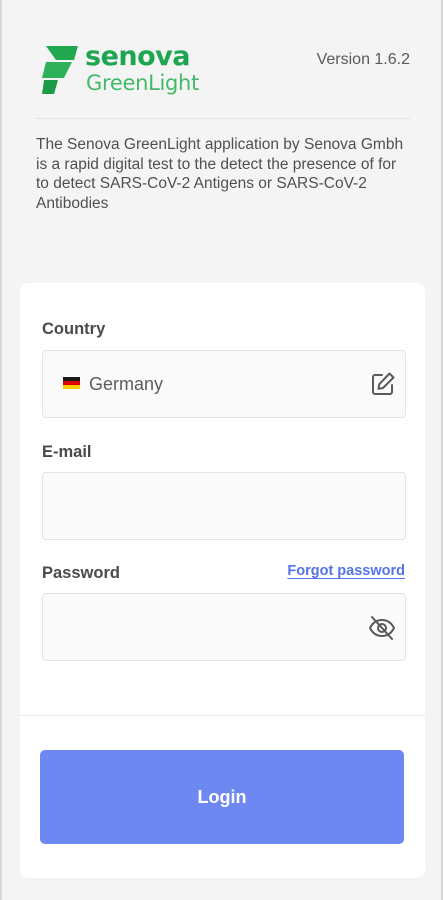  What do you see at coordinates (223, 118) in the screenshot?
I see `header-divider` at bounding box center [223, 118].